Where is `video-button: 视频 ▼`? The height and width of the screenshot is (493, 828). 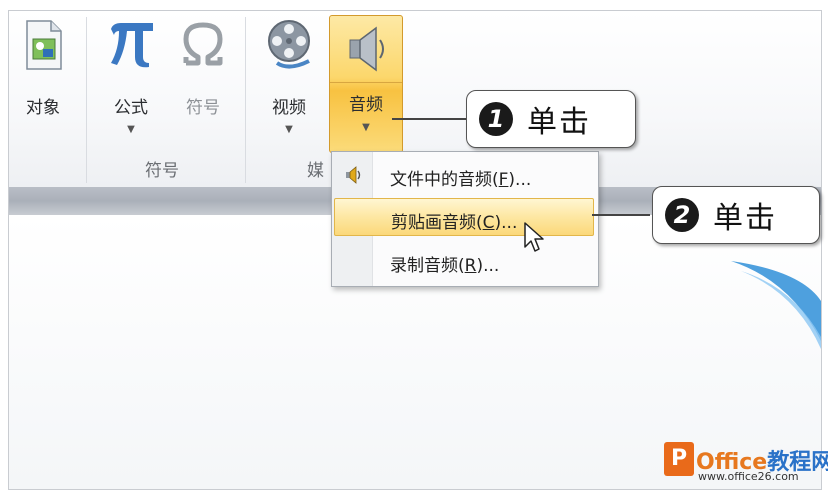 video-button: 视频 ▼ is located at coordinates (289, 76).